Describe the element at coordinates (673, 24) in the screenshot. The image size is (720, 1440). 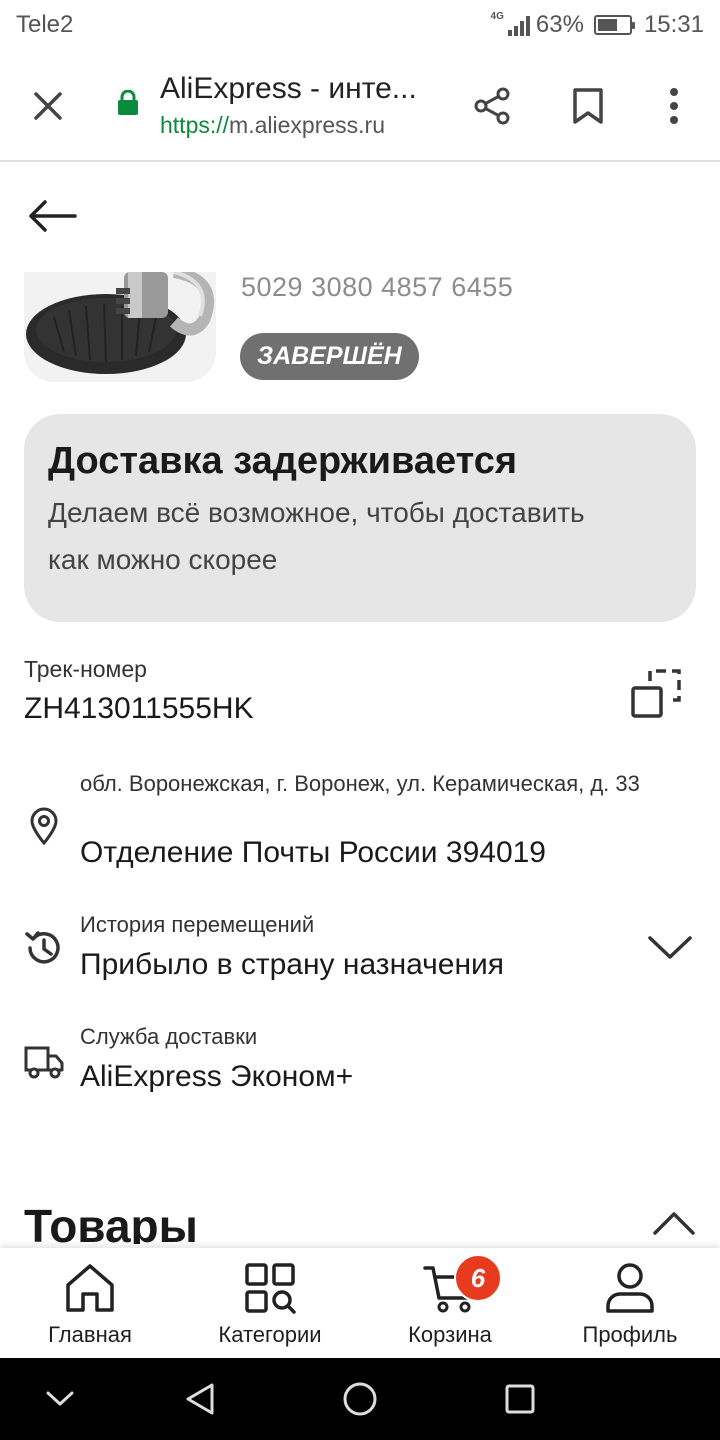
I see `clock: 15:31` at that location.